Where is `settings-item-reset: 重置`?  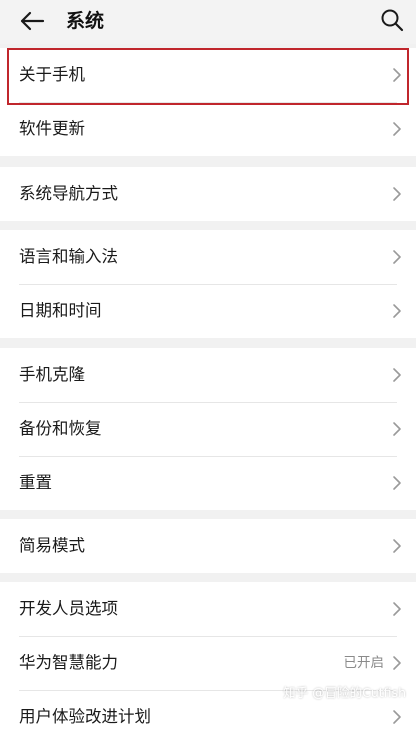
settings-item-reset: 重置 is located at coordinates (208, 483).